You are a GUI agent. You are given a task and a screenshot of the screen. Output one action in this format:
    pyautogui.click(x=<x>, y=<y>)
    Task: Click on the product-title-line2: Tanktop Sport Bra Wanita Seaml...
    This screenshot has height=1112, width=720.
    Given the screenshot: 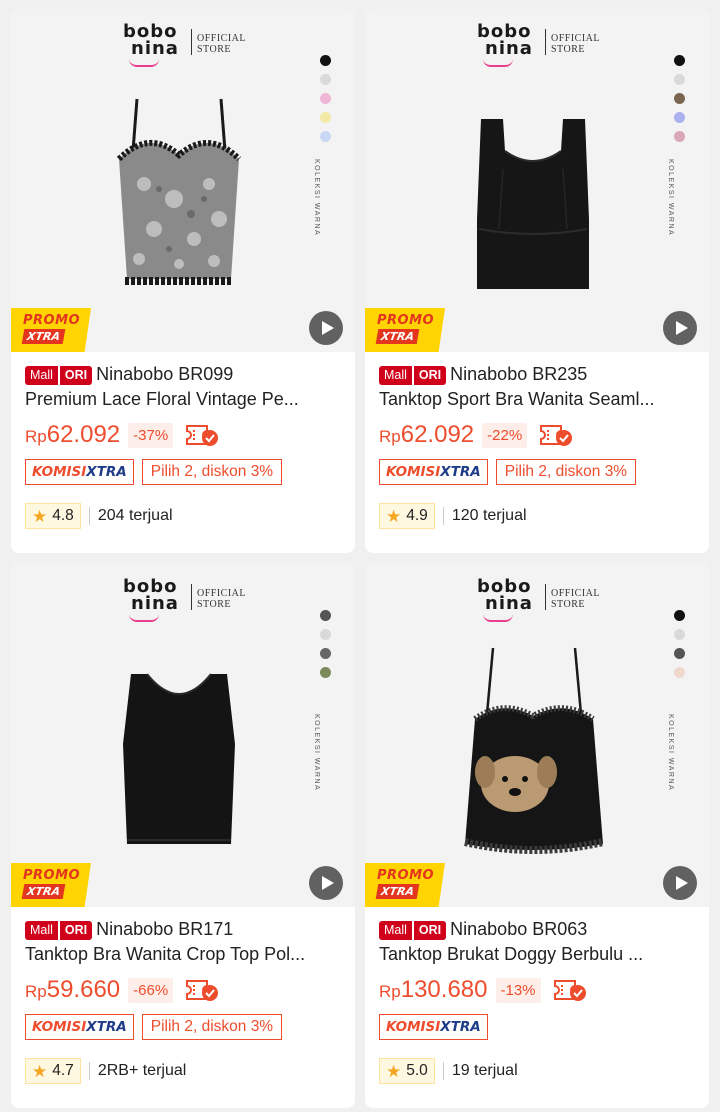 What is the action you would take?
    pyautogui.click(x=537, y=399)
    